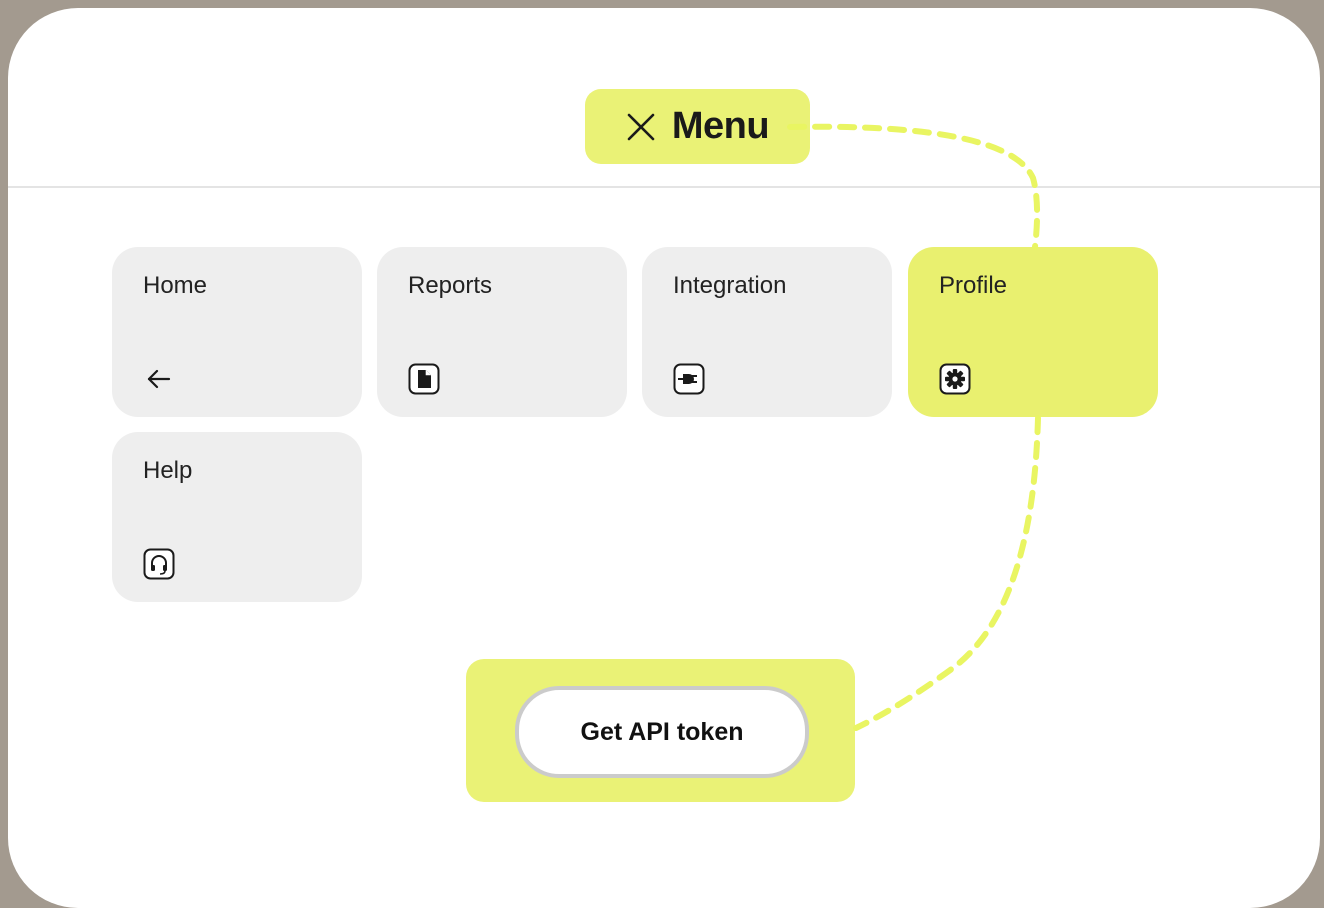  Describe the element at coordinates (175, 285) in the screenshot. I see `menu-tile-label: Home` at that location.